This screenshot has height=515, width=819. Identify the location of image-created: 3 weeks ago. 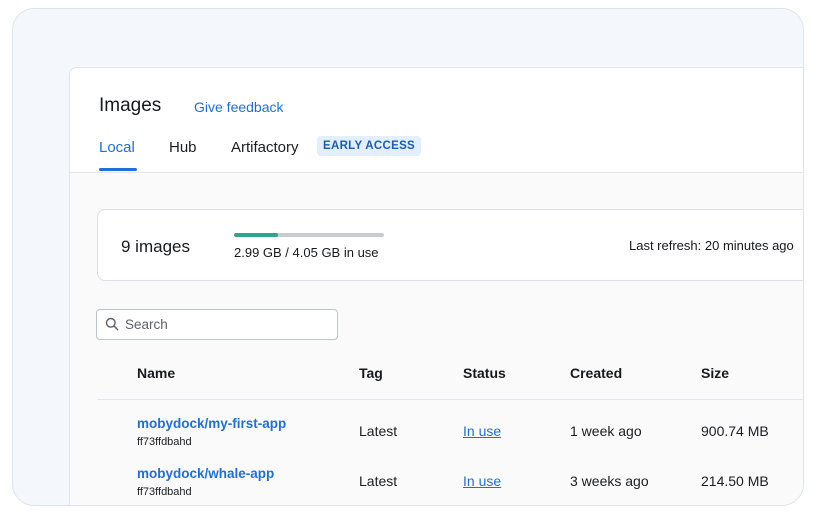
(609, 481).